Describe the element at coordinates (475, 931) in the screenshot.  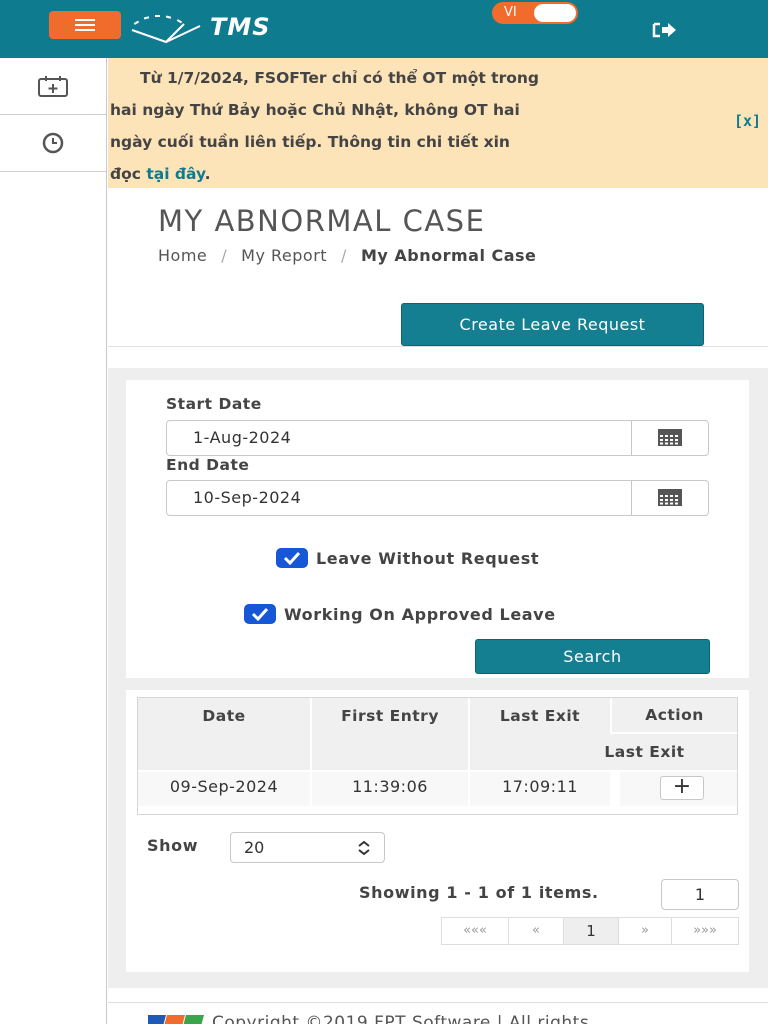
I see `first-page-button: «««` at that location.